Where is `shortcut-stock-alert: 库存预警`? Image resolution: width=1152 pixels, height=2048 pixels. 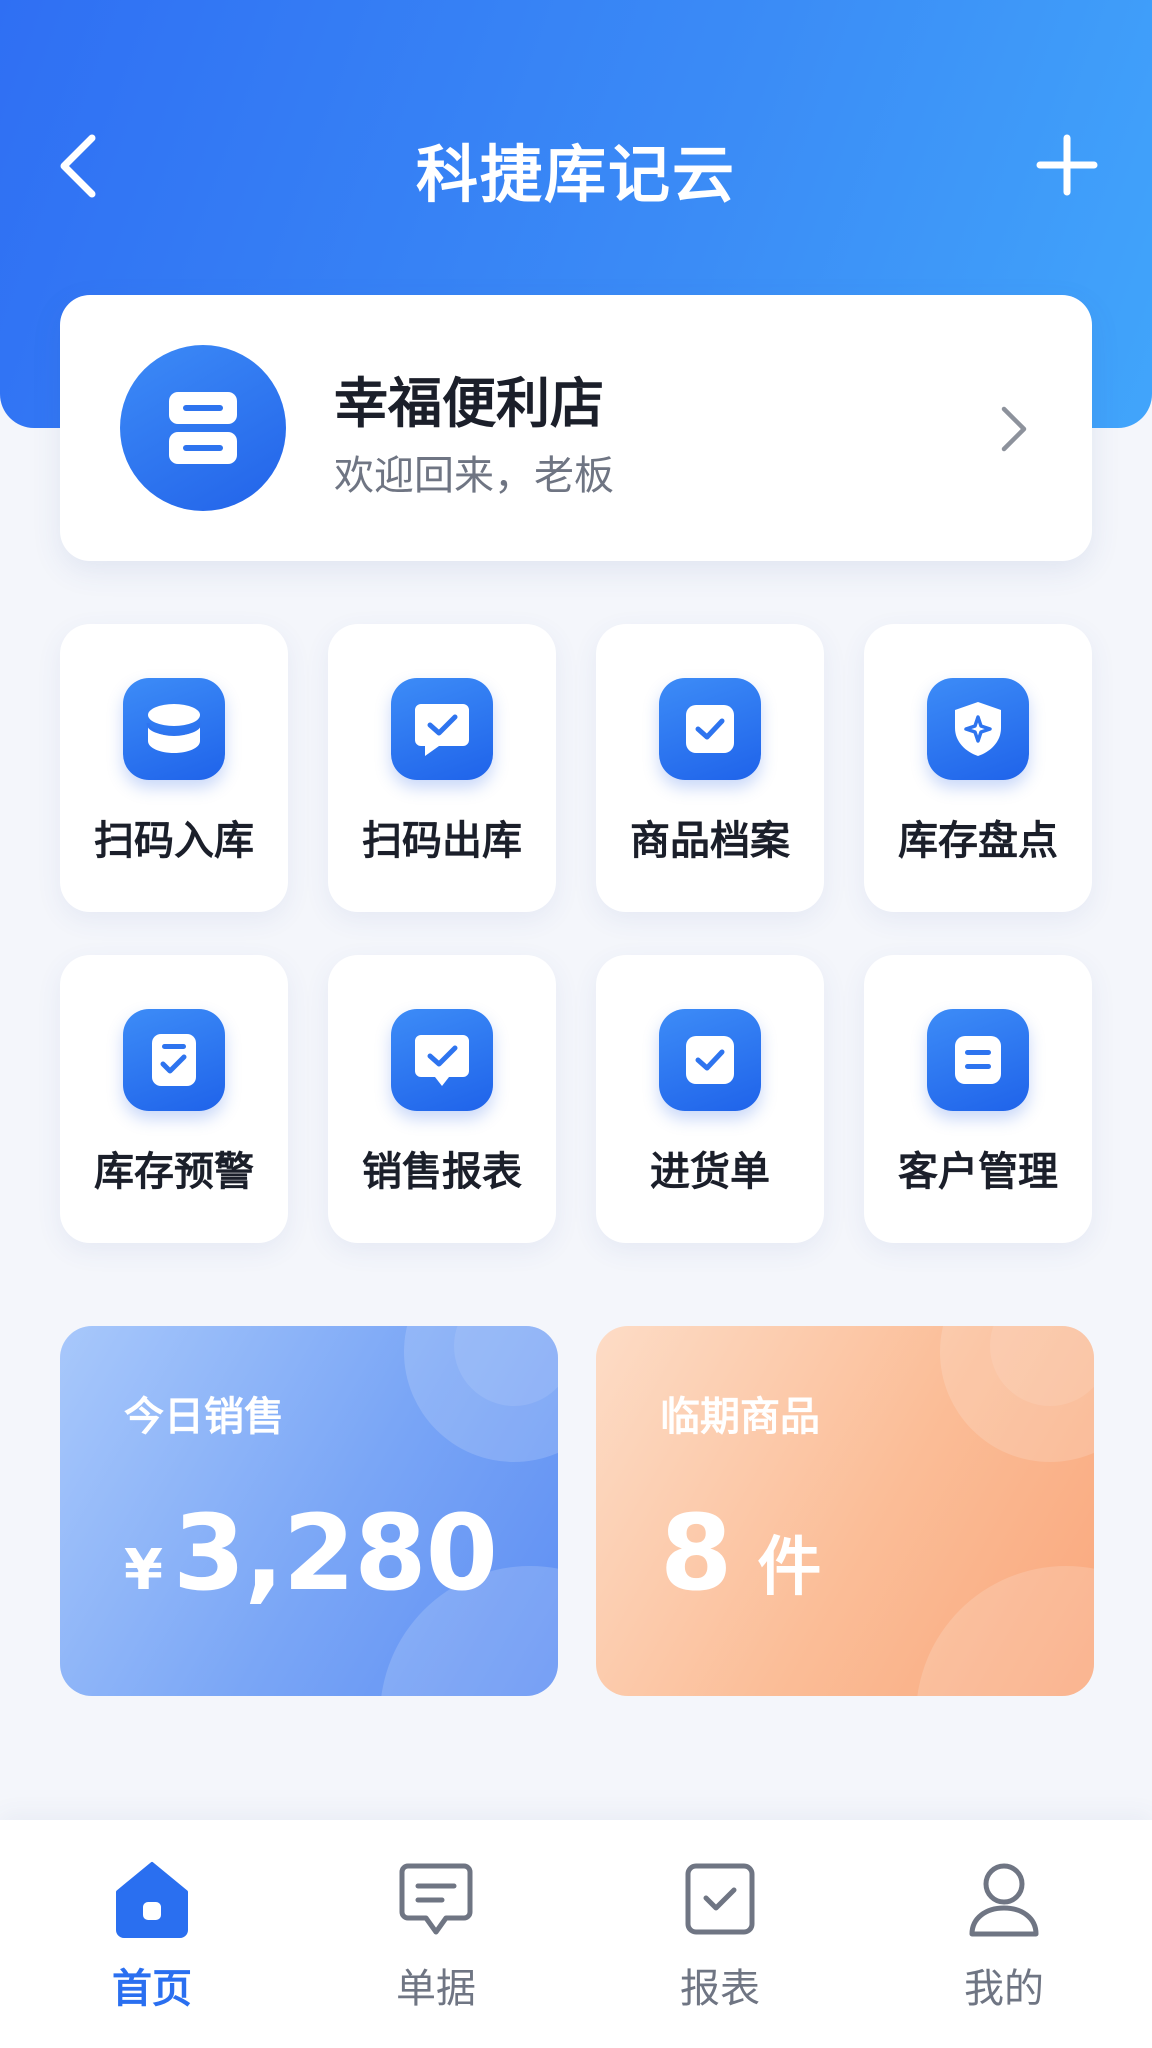
shortcut-stock-alert: 库存预警 is located at coordinates (174, 1099).